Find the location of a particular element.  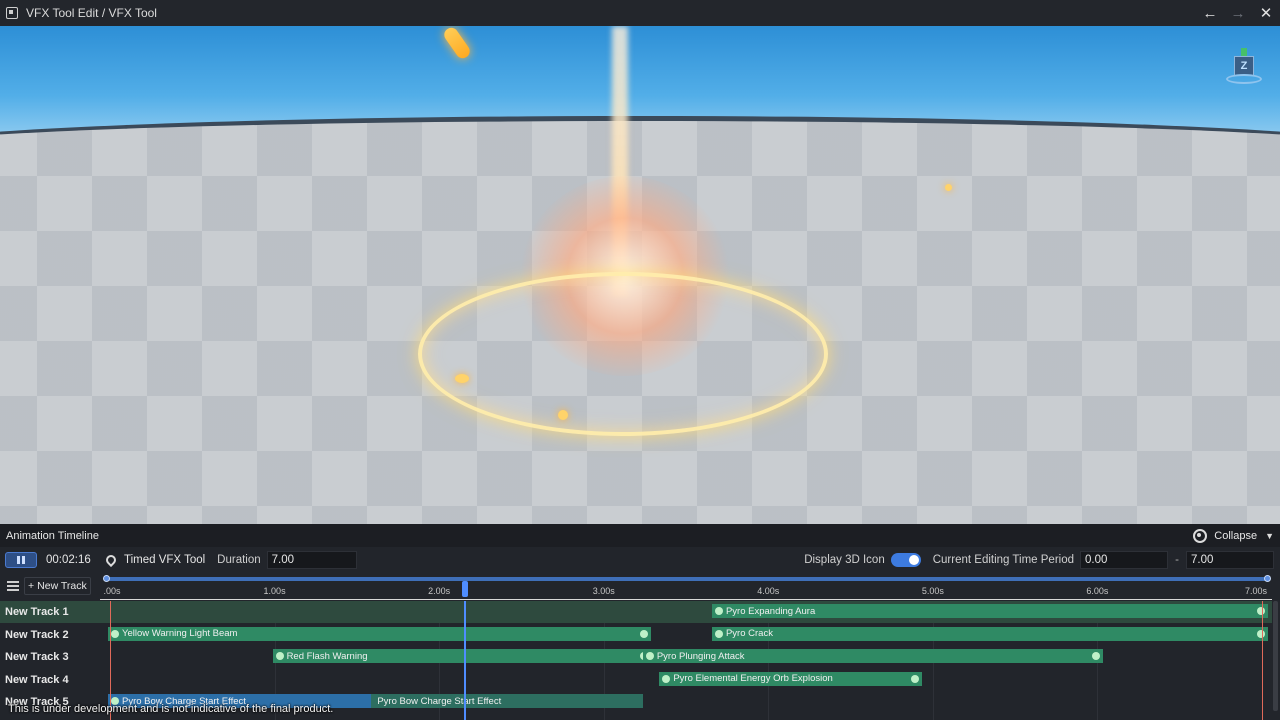

ruler-tick-label: 3.00s is located at coordinates (603, 591).